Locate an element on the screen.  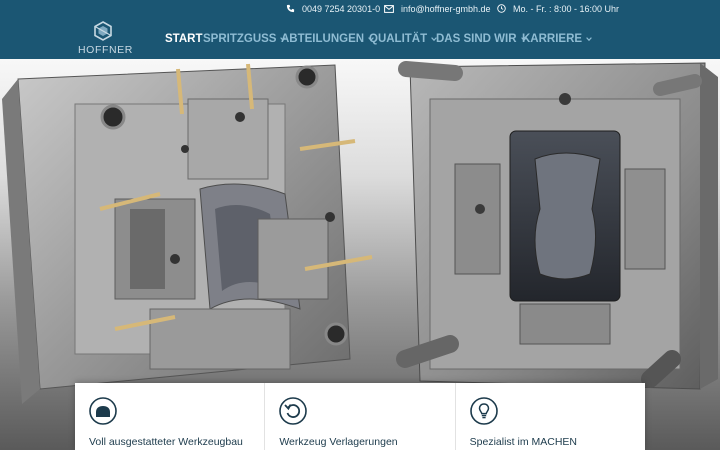
hours-text: Mo. - Fr. : 8:00 - 16:00 Uhr is located at coordinates (566, 8).